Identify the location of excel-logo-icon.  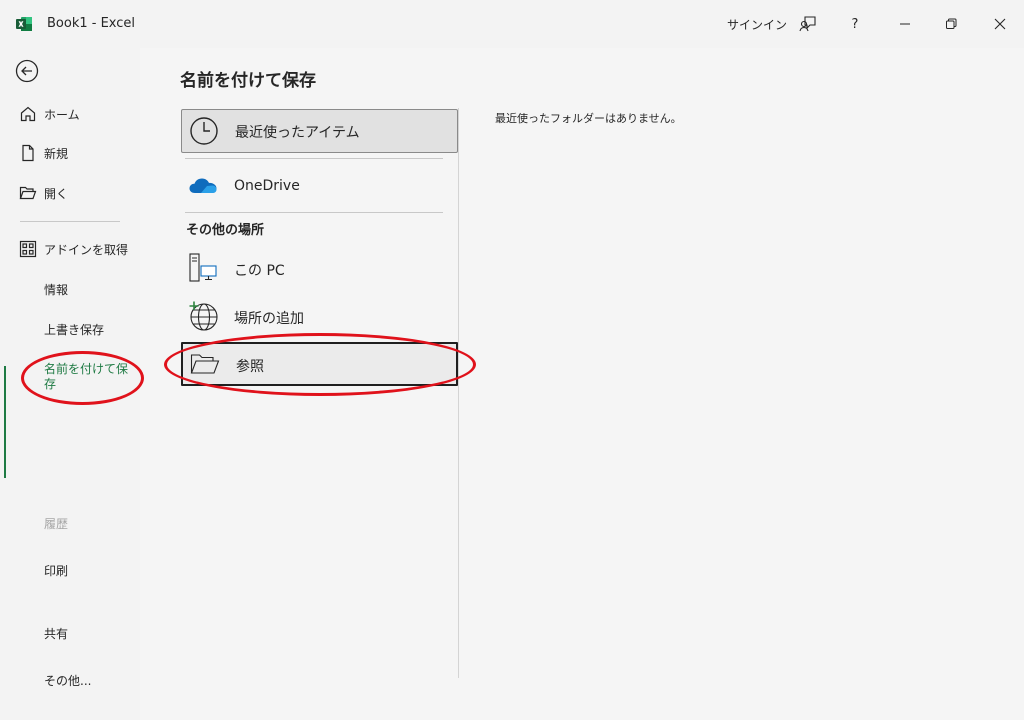
(24, 24).